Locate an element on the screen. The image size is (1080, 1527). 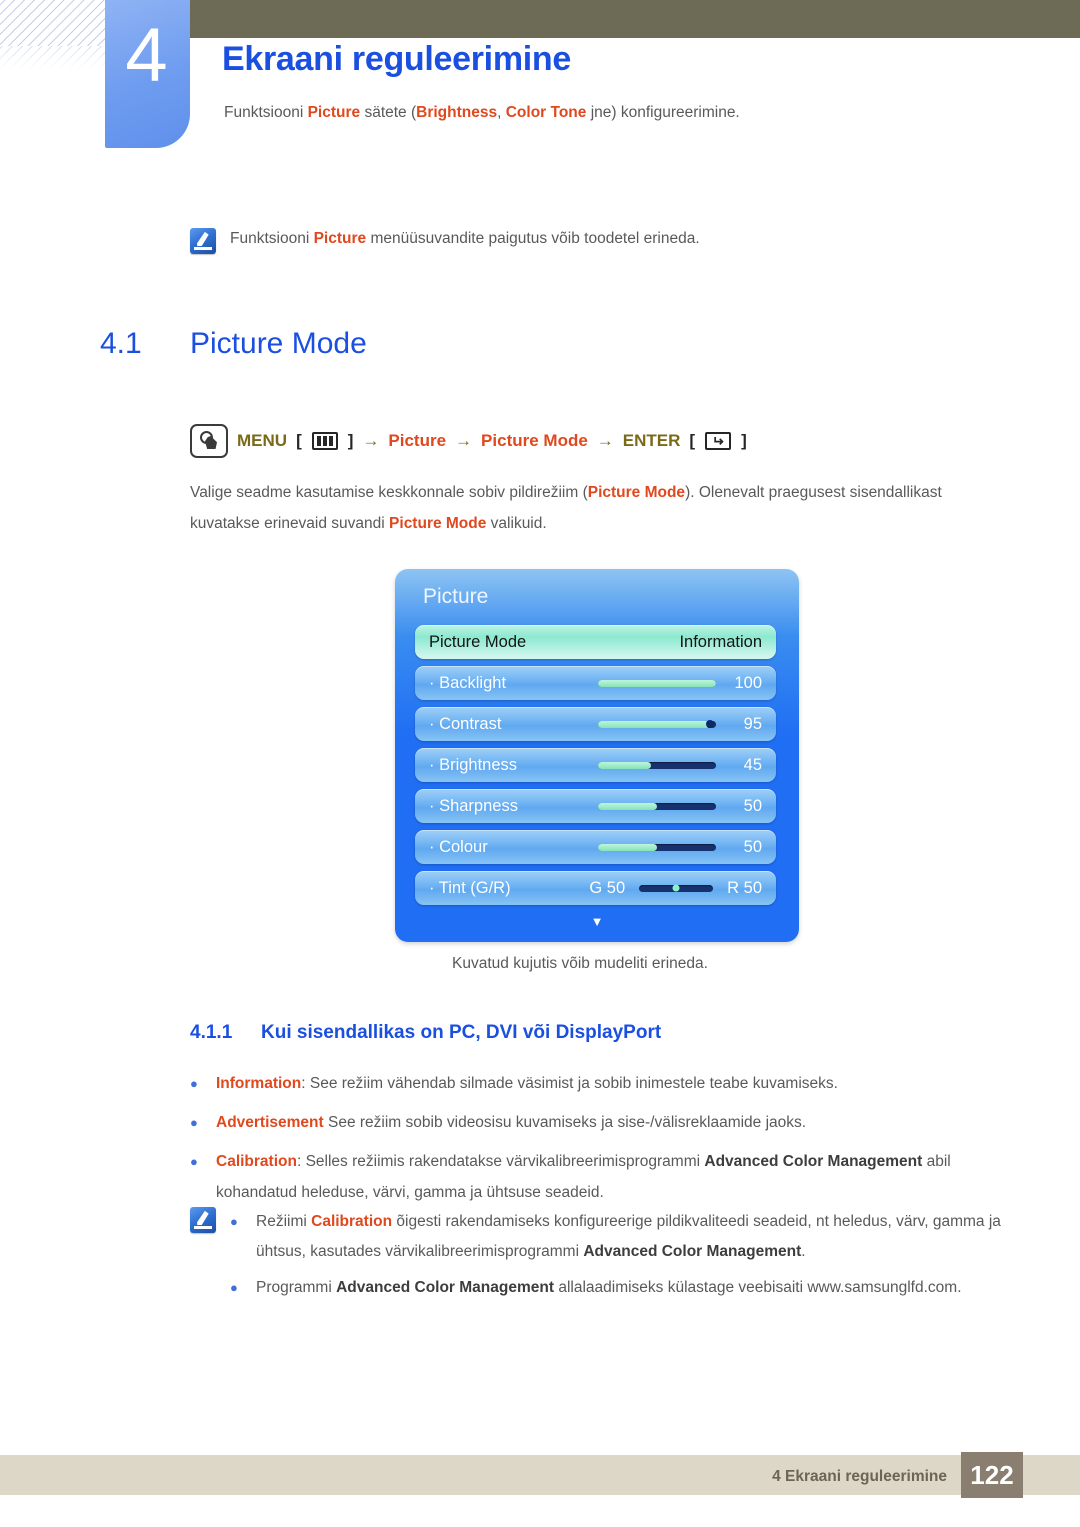
chapter-number-tab: 4 is located at coordinates (147, 74).